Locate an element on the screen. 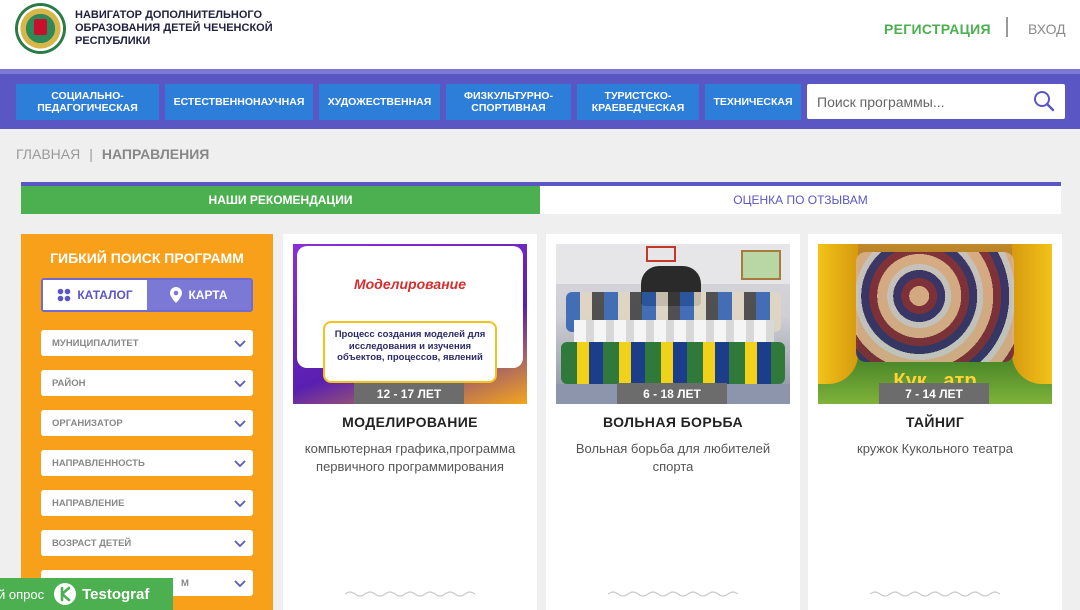 This screenshot has width=1080, height=610. program-title: ТАЙНИГ is located at coordinates (935, 422).